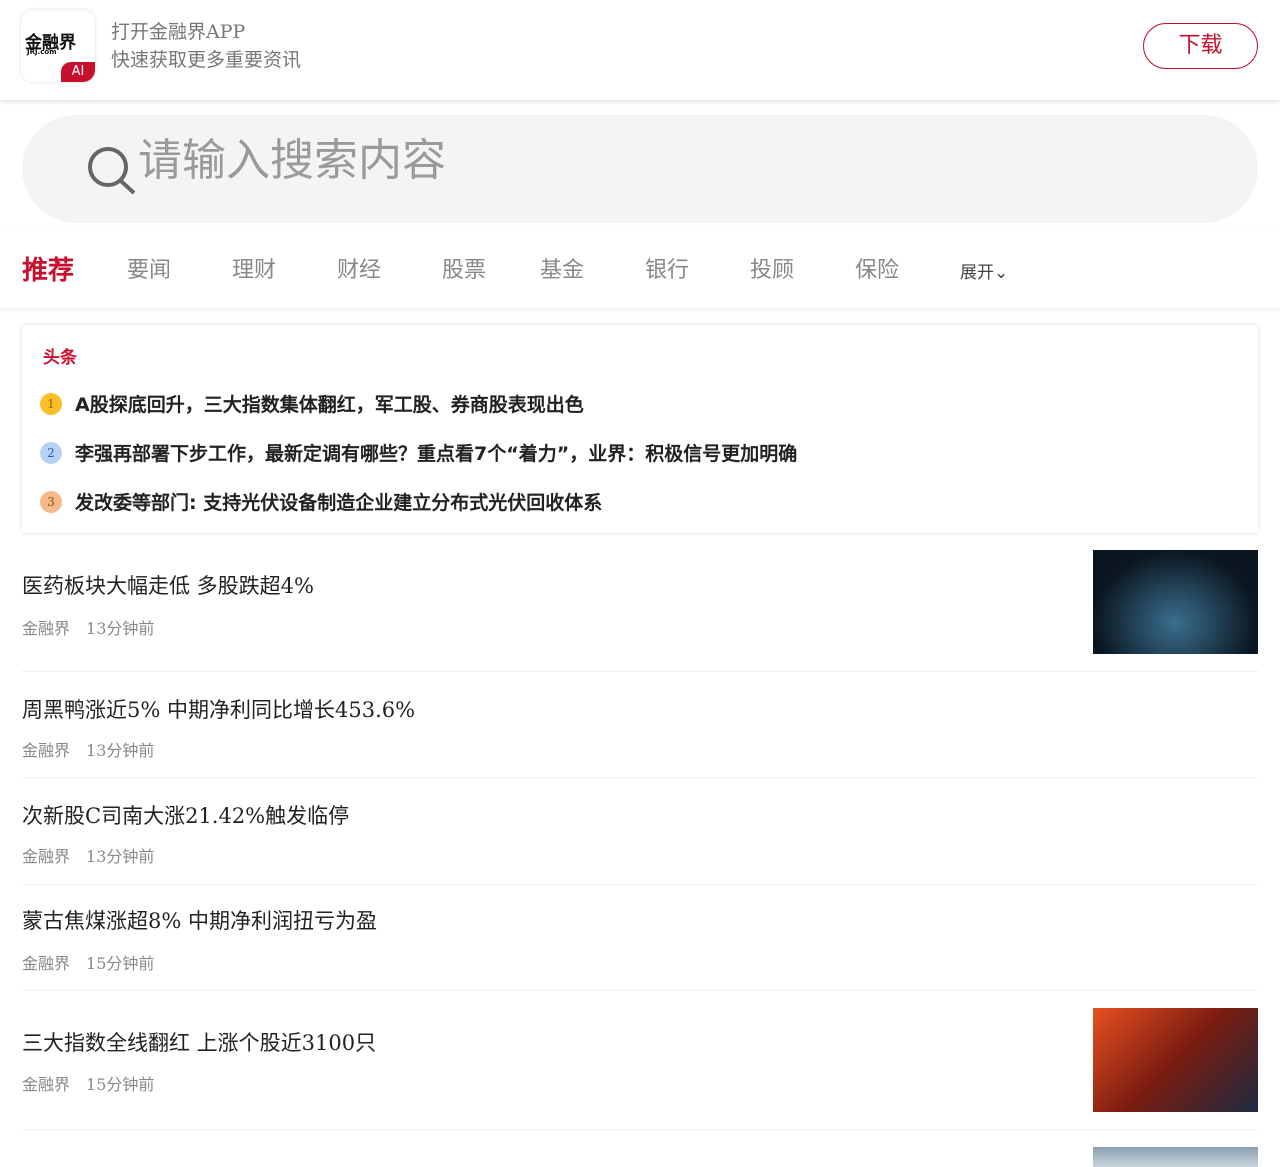 This screenshot has height=1167, width=1280. I want to click on headline-title: 李强再部署下步工作，最新定调有哪些？重点看7个“着力”，业界：积极信号更加明确, so click(436, 454).